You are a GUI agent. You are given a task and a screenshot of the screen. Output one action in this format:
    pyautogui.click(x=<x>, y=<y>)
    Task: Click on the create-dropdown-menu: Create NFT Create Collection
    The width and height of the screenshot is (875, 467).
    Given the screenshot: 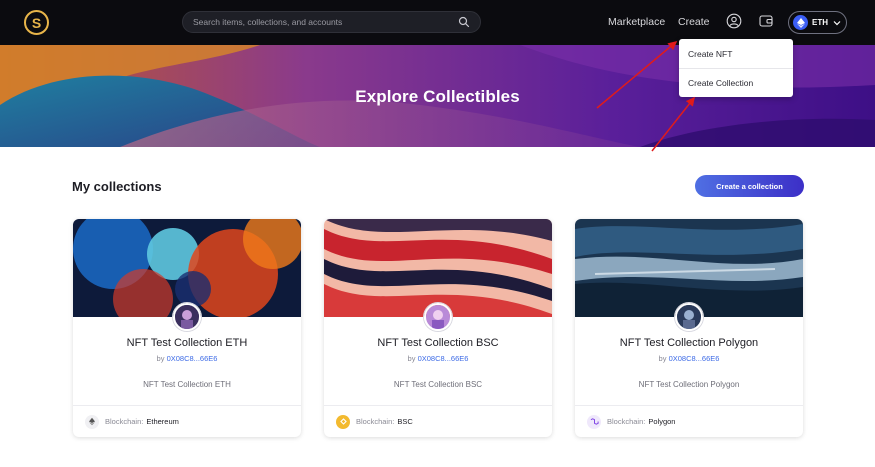 What is the action you would take?
    pyautogui.click(x=736, y=68)
    